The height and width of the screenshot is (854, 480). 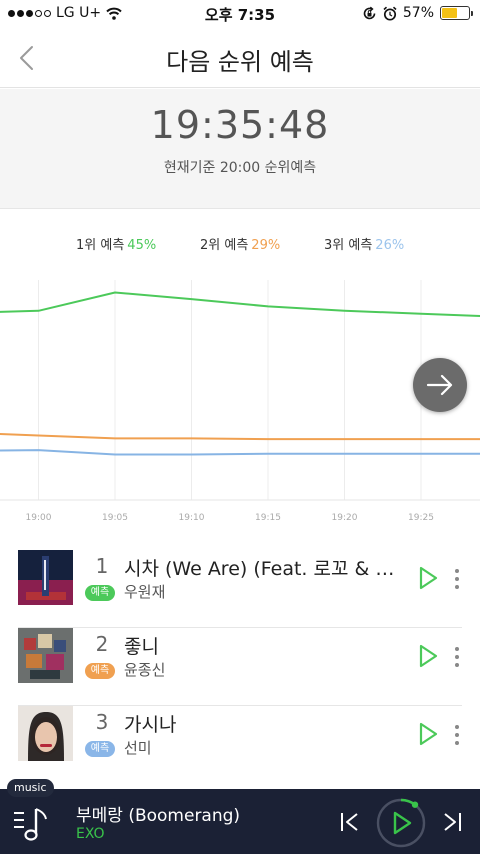 I want to click on alarm-icon, so click(x=390, y=13).